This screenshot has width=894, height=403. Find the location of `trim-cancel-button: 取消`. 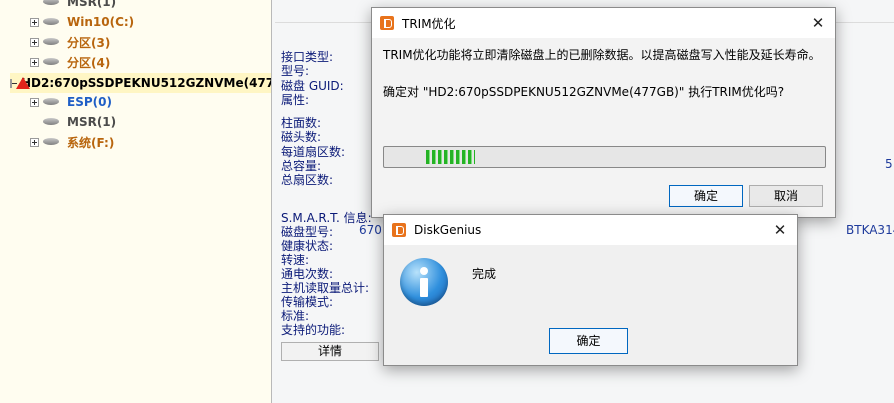

trim-cancel-button: 取消 is located at coordinates (786, 196).